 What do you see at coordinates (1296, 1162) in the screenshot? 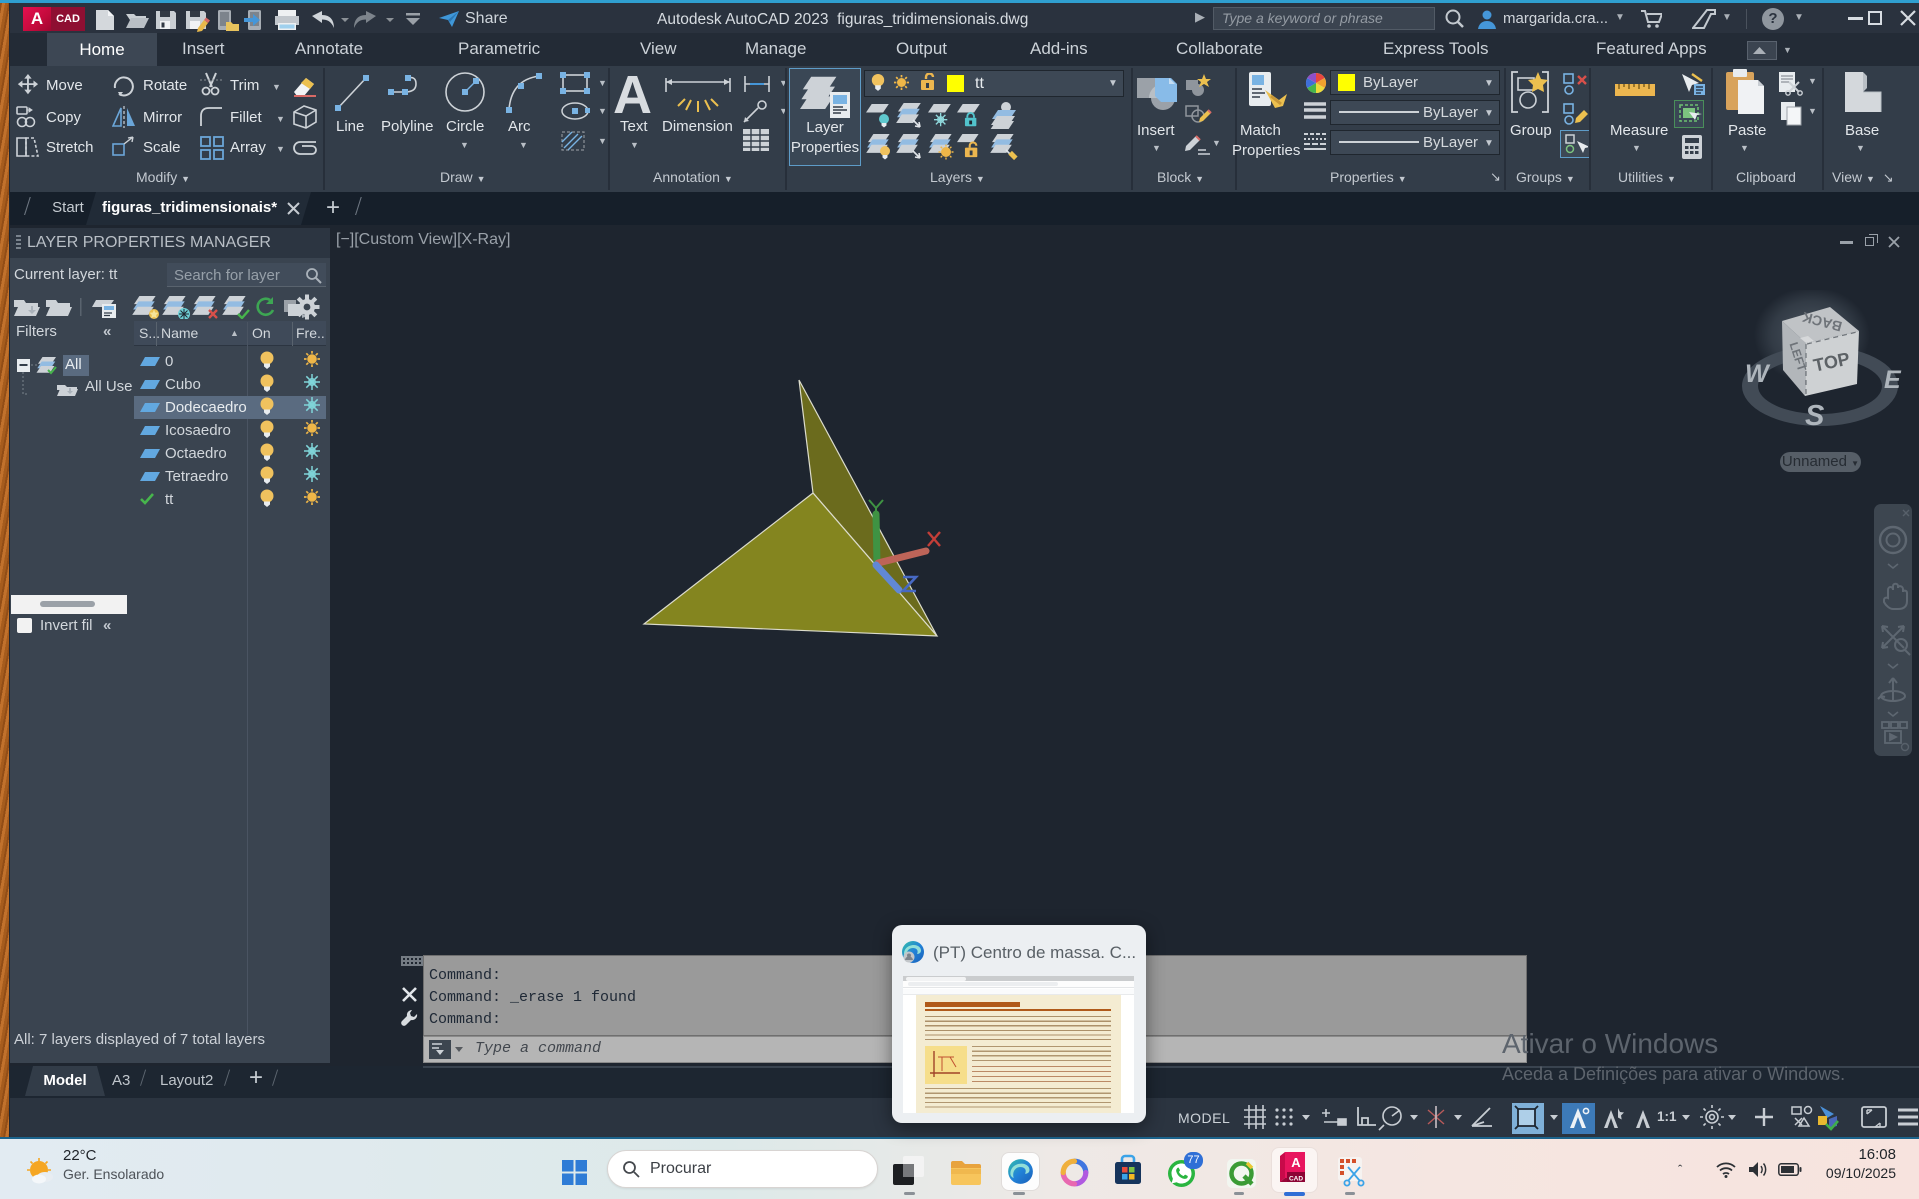
I see `svg-text: A` at bounding box center [1296, 1162].